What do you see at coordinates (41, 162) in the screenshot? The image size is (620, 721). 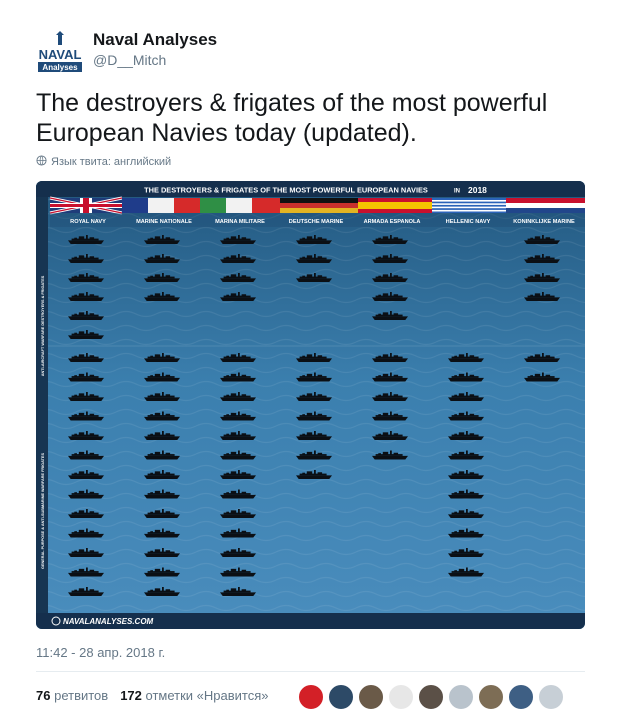 I see `globe-icon` at bounding box center [41, 162].